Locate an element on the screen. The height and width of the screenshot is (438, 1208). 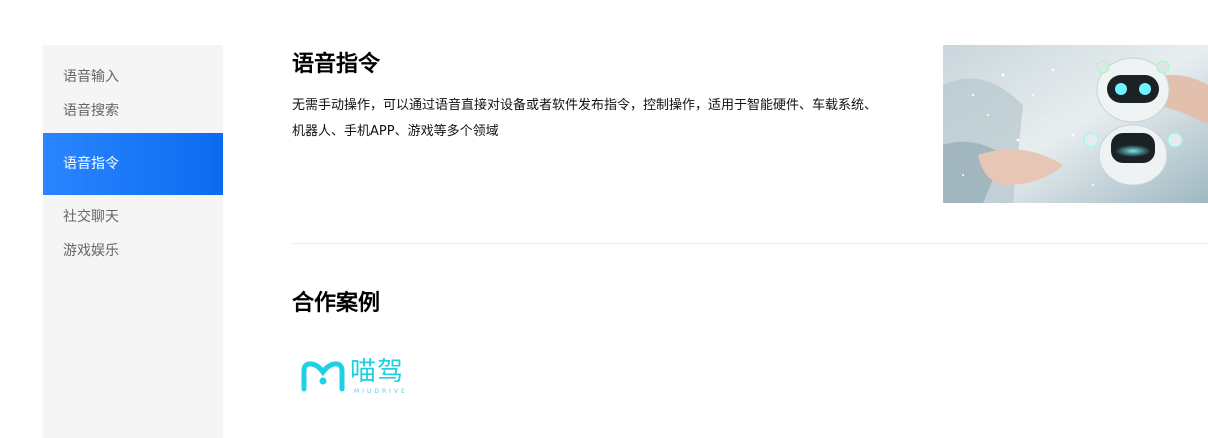
sidebar-item-voice-search: 语音搜索 is located at coordinates (133, 111).